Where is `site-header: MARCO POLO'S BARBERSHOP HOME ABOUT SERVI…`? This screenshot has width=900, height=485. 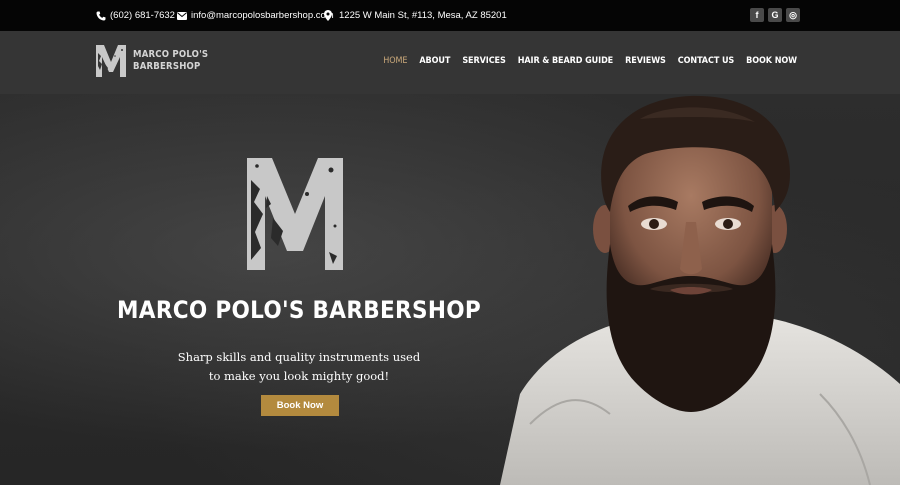 site-header: MARCO POLO'S BARBERSHOP HOME ABOUT SERVI… is located at coordinates (450, 62).